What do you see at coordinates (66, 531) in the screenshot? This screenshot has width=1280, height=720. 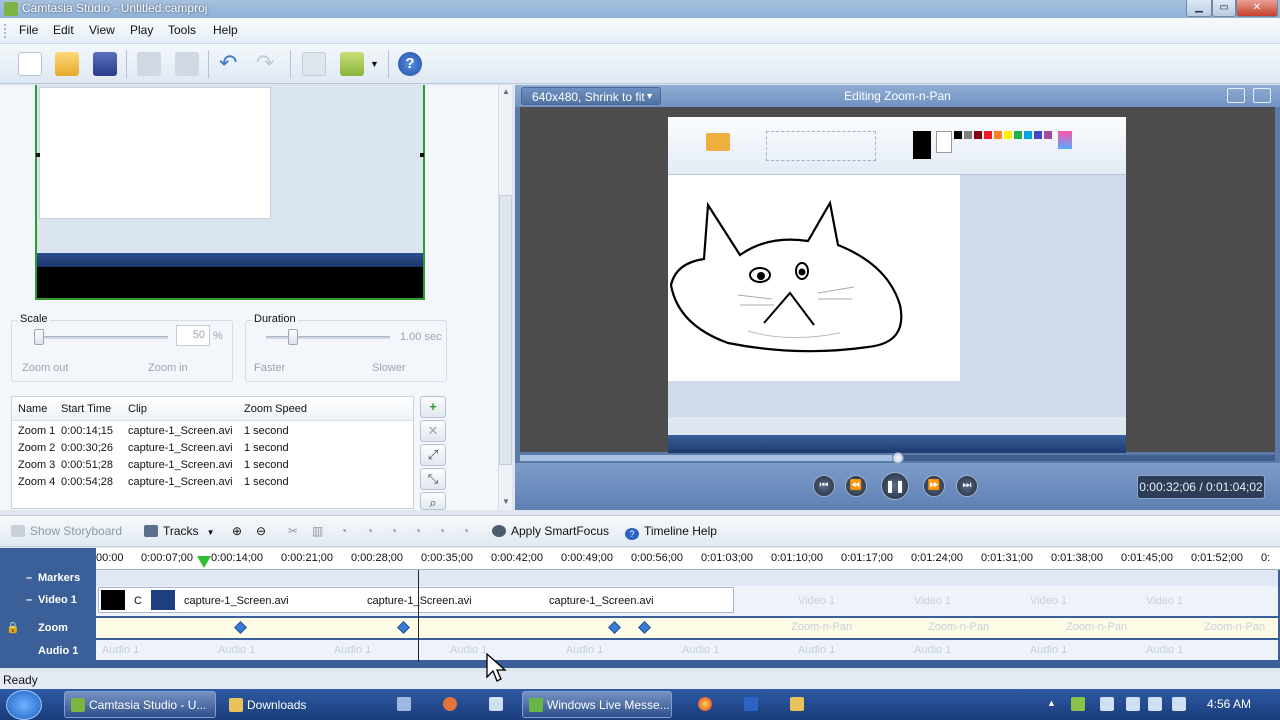 I see `show-storyboard-button: Show Storyboard` at bounding box center [66, 531].